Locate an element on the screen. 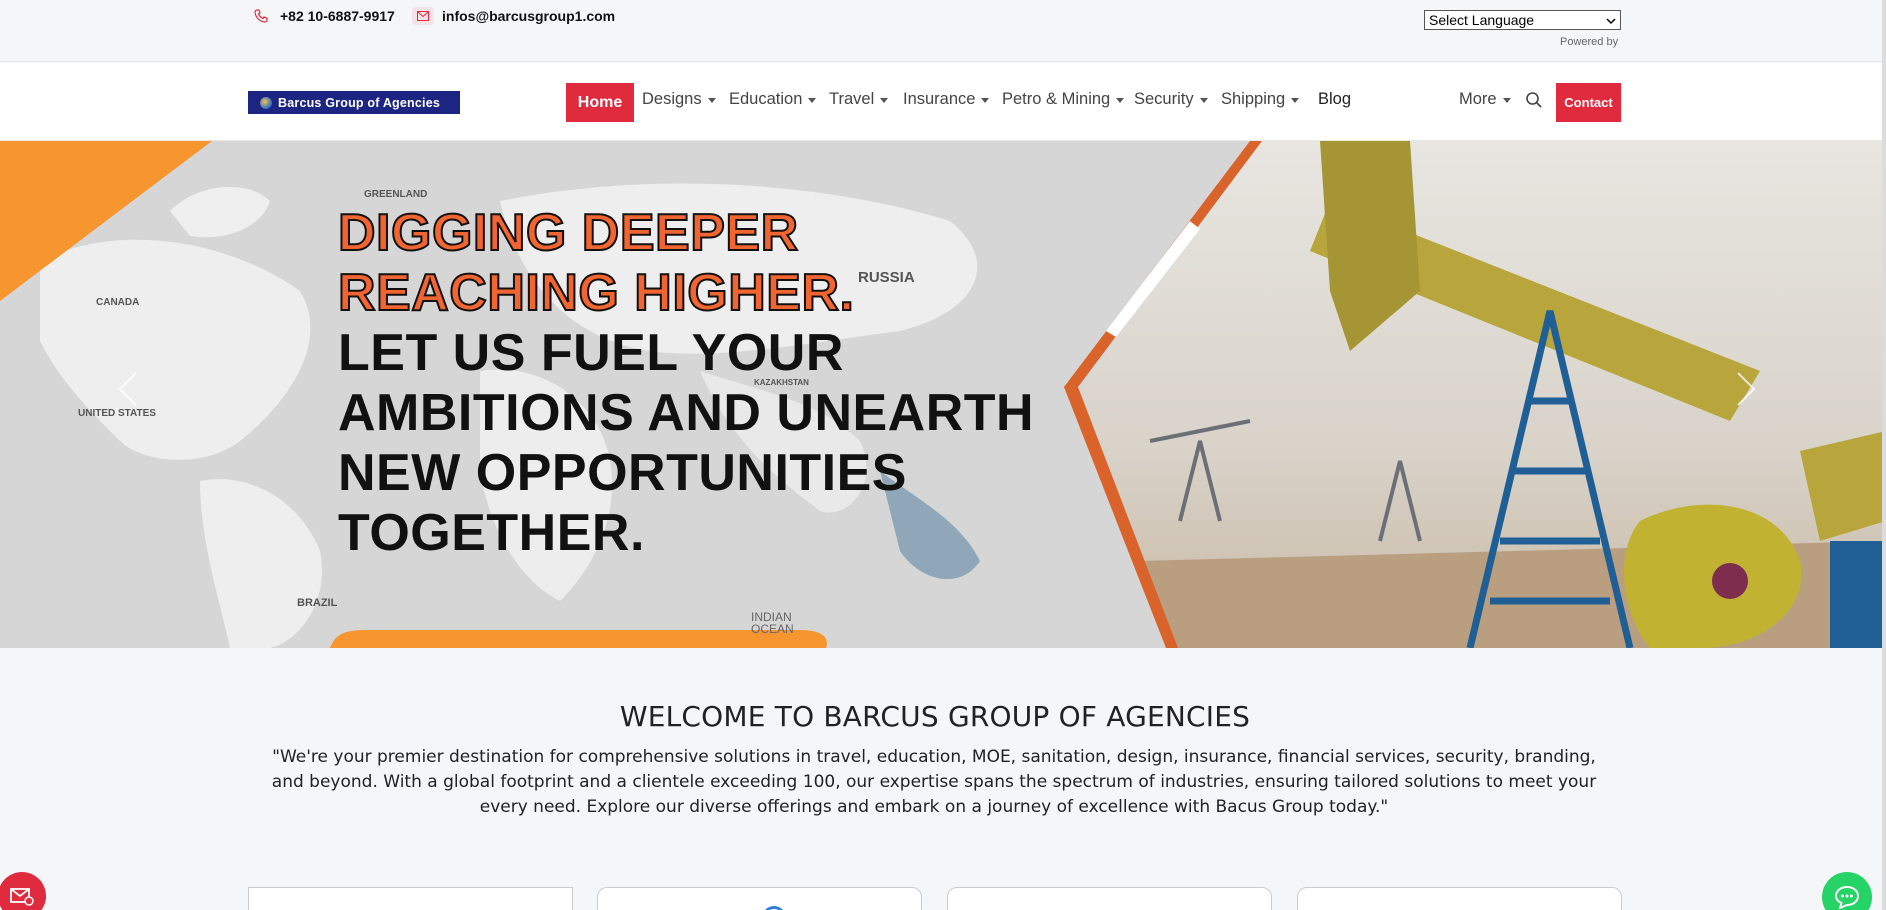  nav-shipping-label: Shipping is located at coordinates (1253, 99).